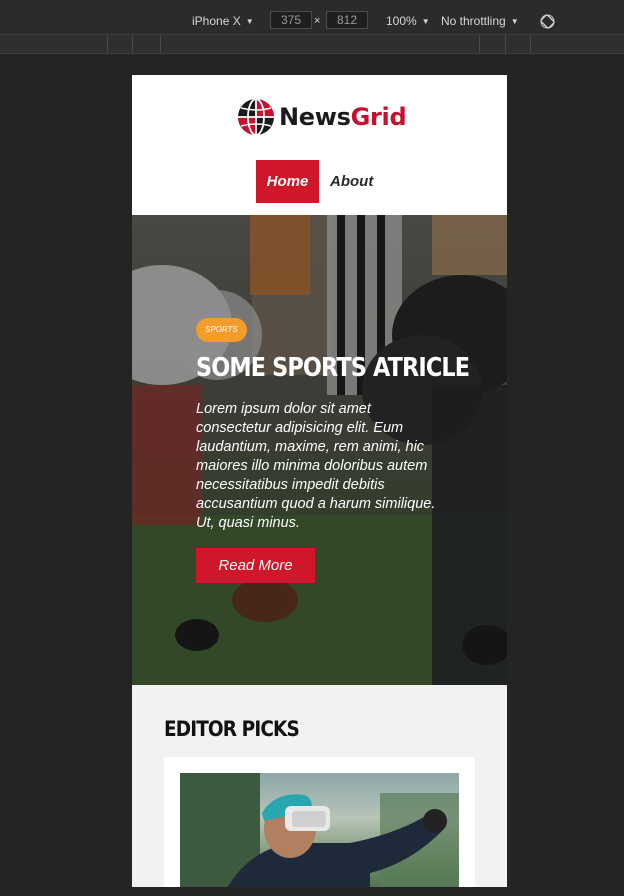  What do you see at coordinates (255, 565) in the screenshot?
I see `read-more-button: Read More` at bounding box center [255, 565].